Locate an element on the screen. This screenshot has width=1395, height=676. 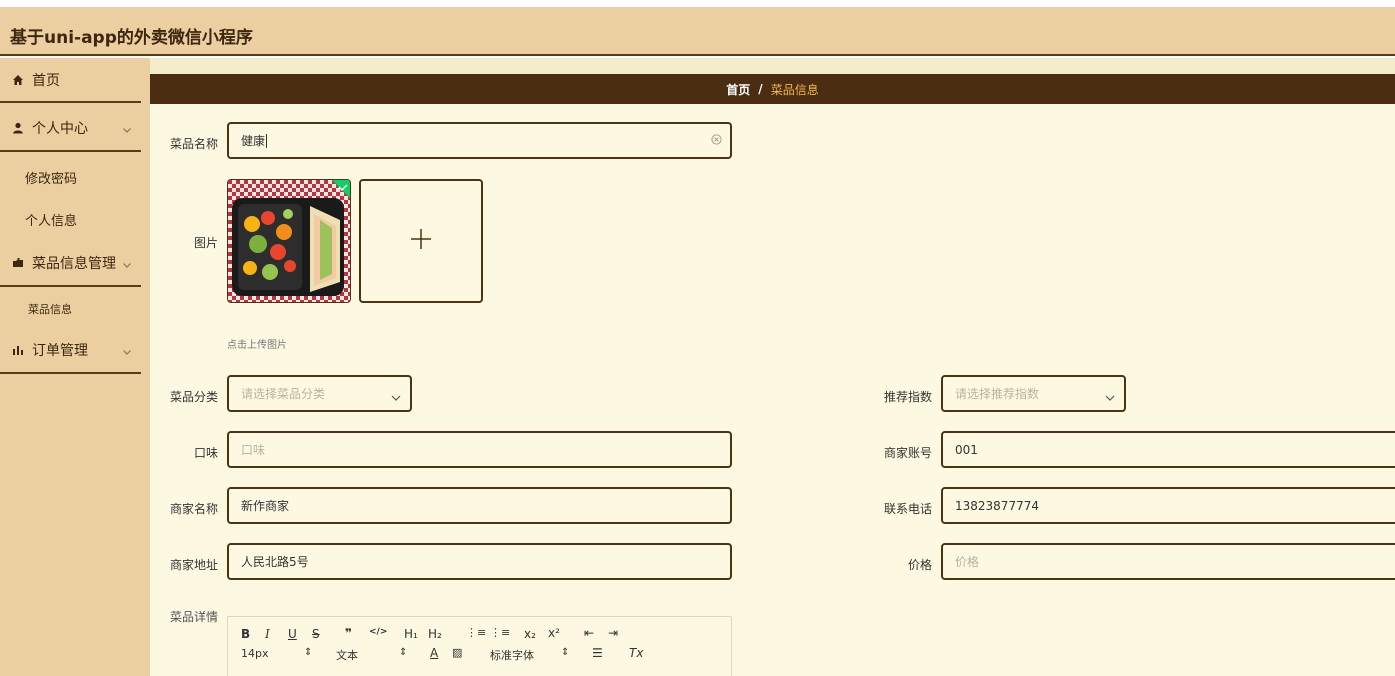
clear-icon is located at coordinates (716, 141).